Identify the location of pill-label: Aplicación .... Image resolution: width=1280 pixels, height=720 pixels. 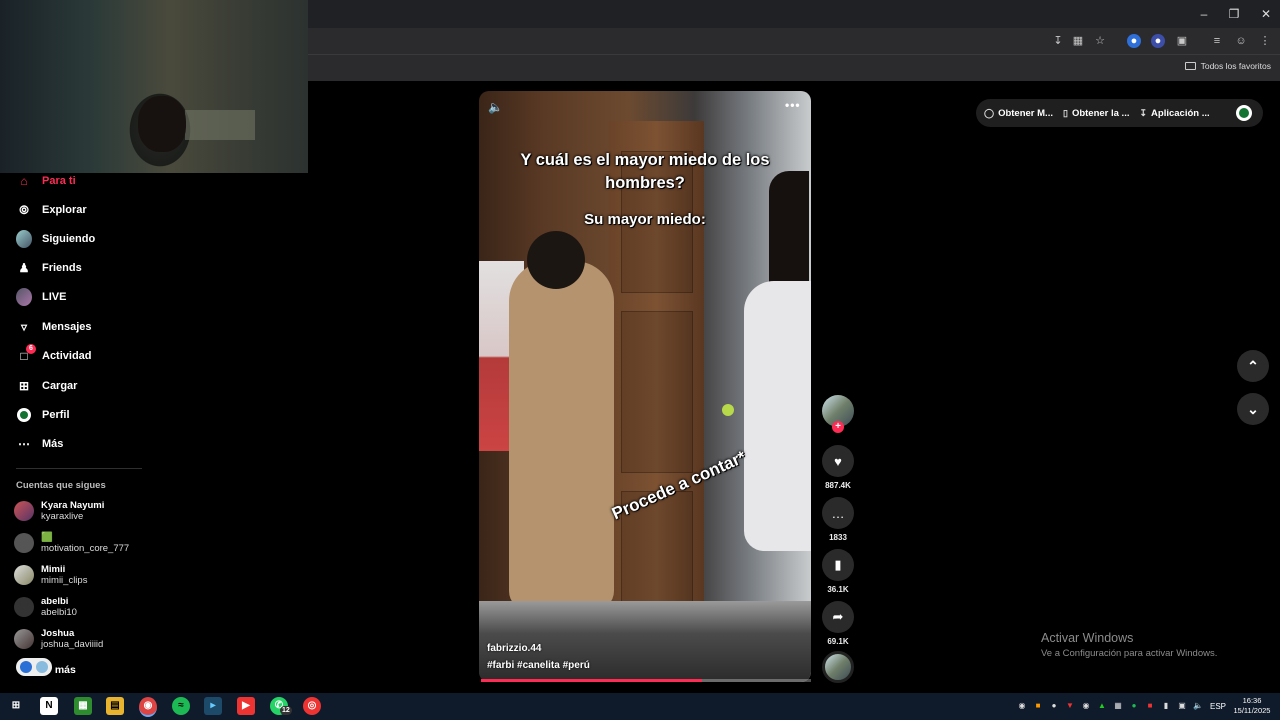
(1180, 113).